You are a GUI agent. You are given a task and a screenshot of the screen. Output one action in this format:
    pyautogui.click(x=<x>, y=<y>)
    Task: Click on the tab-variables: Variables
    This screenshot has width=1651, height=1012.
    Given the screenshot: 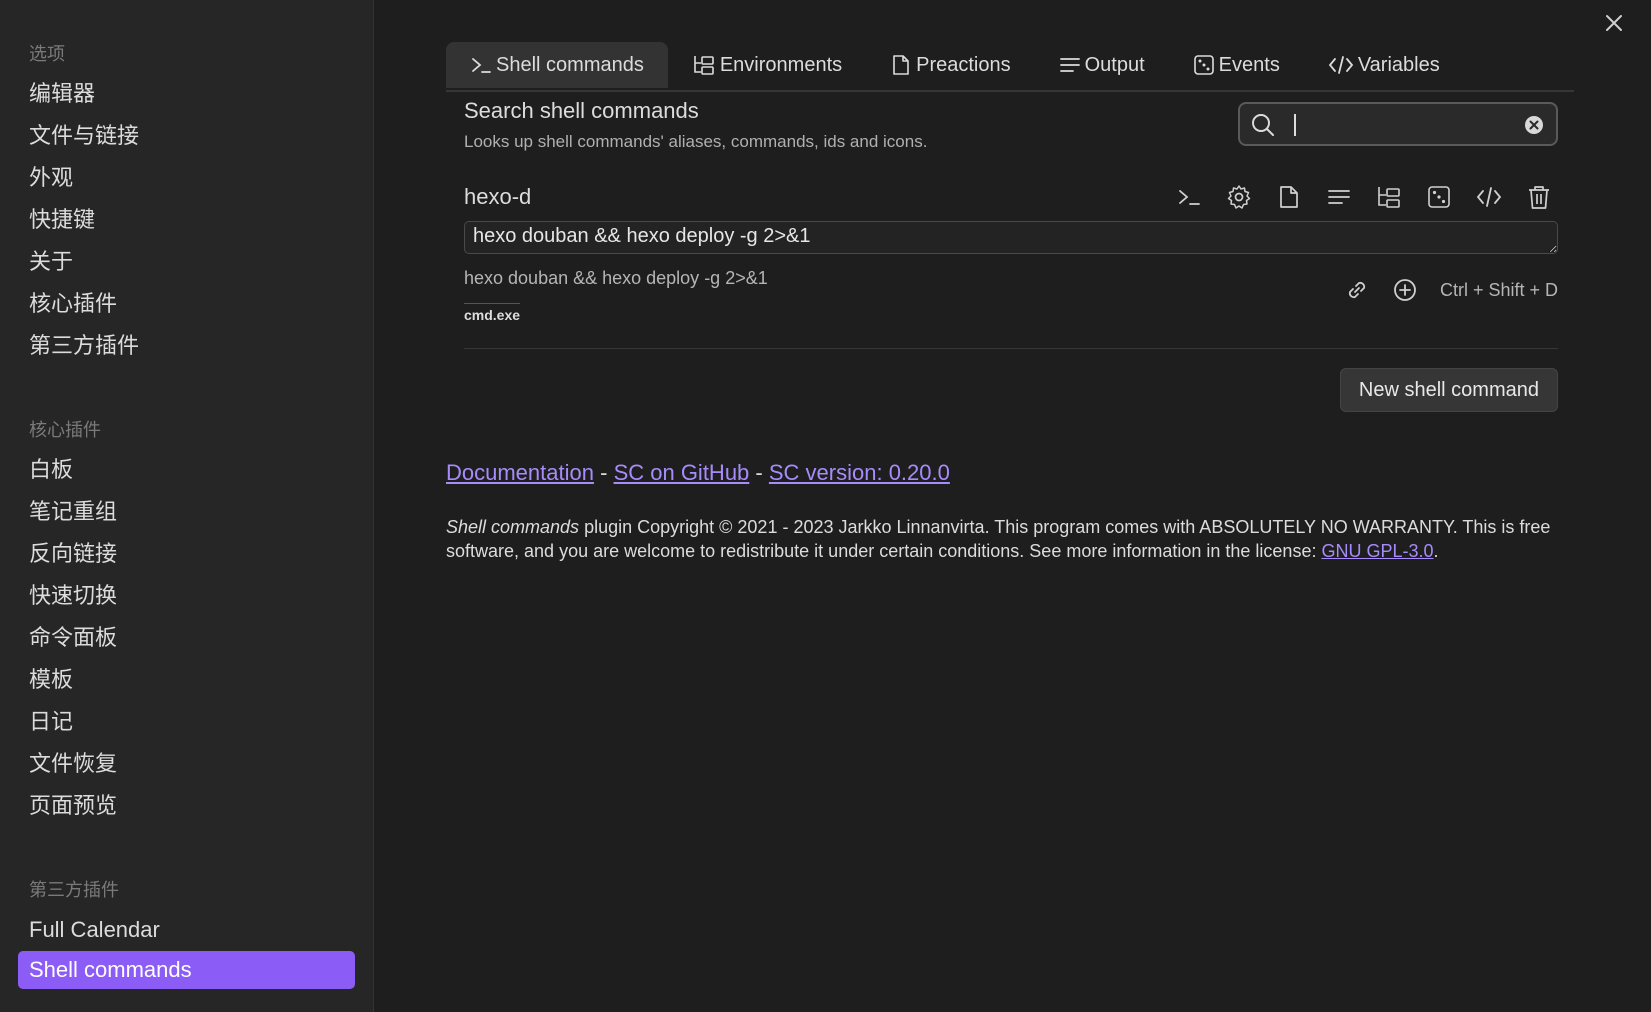 What is the action you would take?
    pyautogui.click(x=1384, y=65)
    